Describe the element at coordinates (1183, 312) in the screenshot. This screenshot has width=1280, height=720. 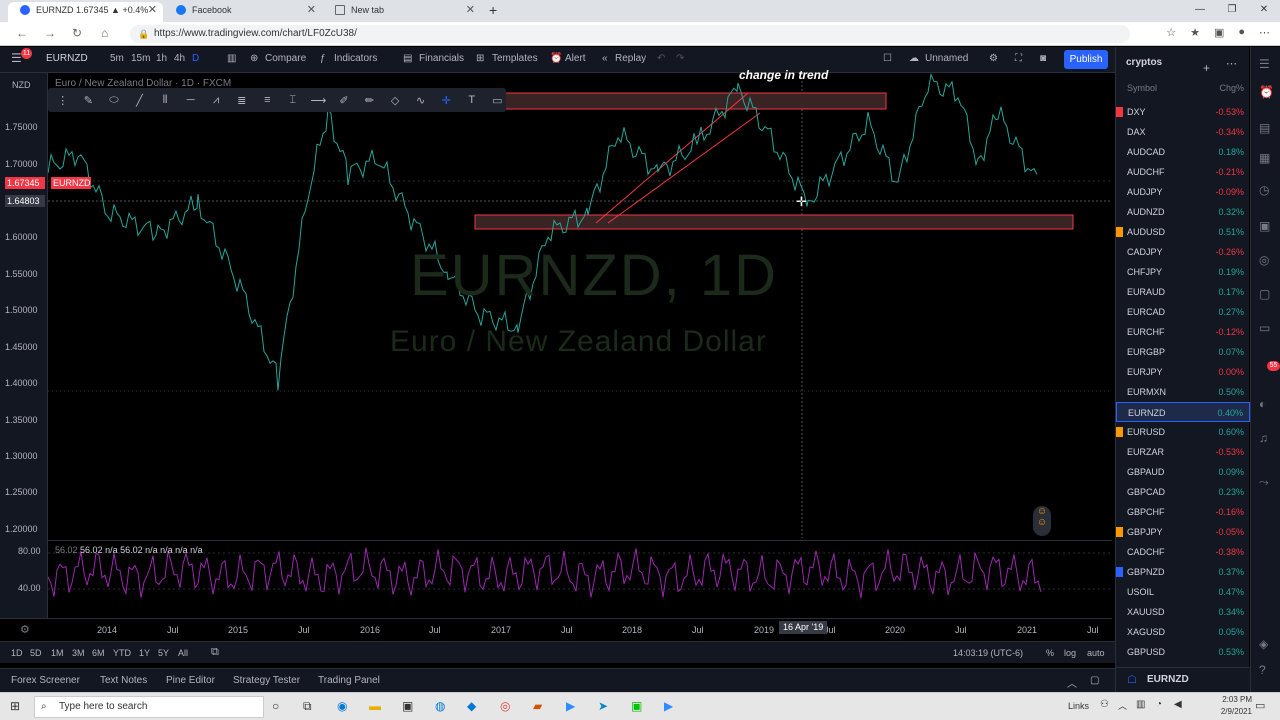
I see `watchlist-row: EURCAD 0.27%` at that location.